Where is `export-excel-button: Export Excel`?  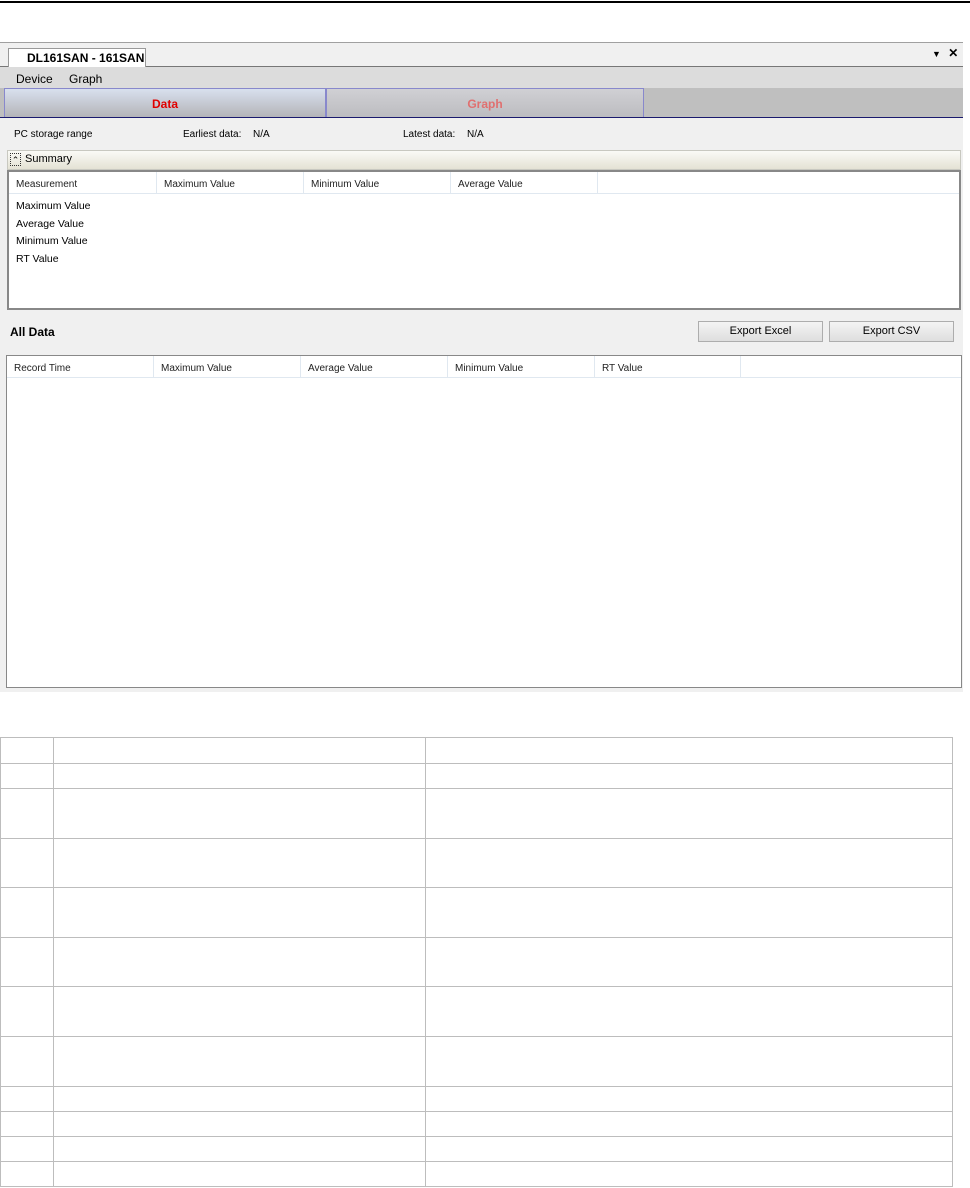 export-excel-button: Export Excel is located at coordinates (760, 331).